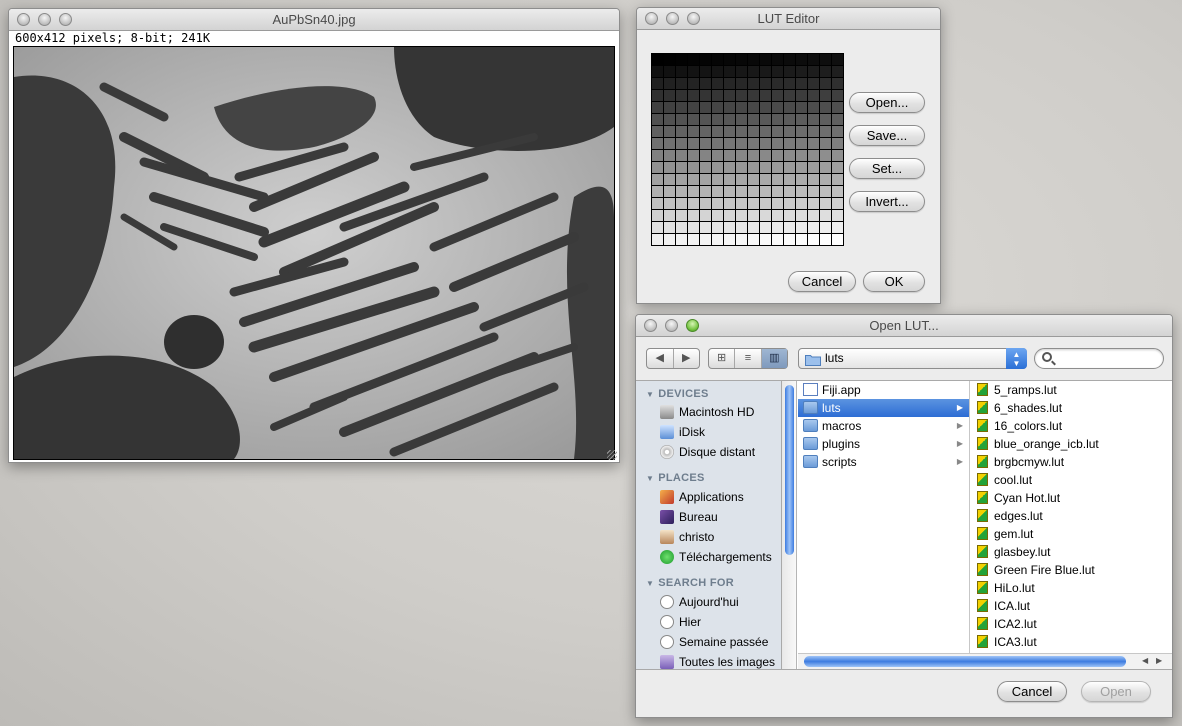  Describe the element at coordinates (788, 19) in the screenshot. I see `lut-editor-titlebar: LUT Editor` at that location.